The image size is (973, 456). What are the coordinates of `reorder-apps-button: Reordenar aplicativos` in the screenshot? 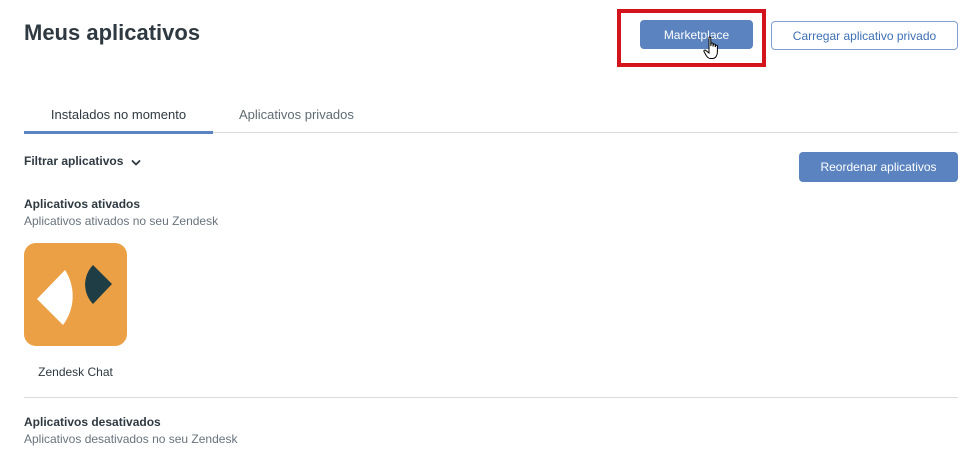 It's located at (878, 167).